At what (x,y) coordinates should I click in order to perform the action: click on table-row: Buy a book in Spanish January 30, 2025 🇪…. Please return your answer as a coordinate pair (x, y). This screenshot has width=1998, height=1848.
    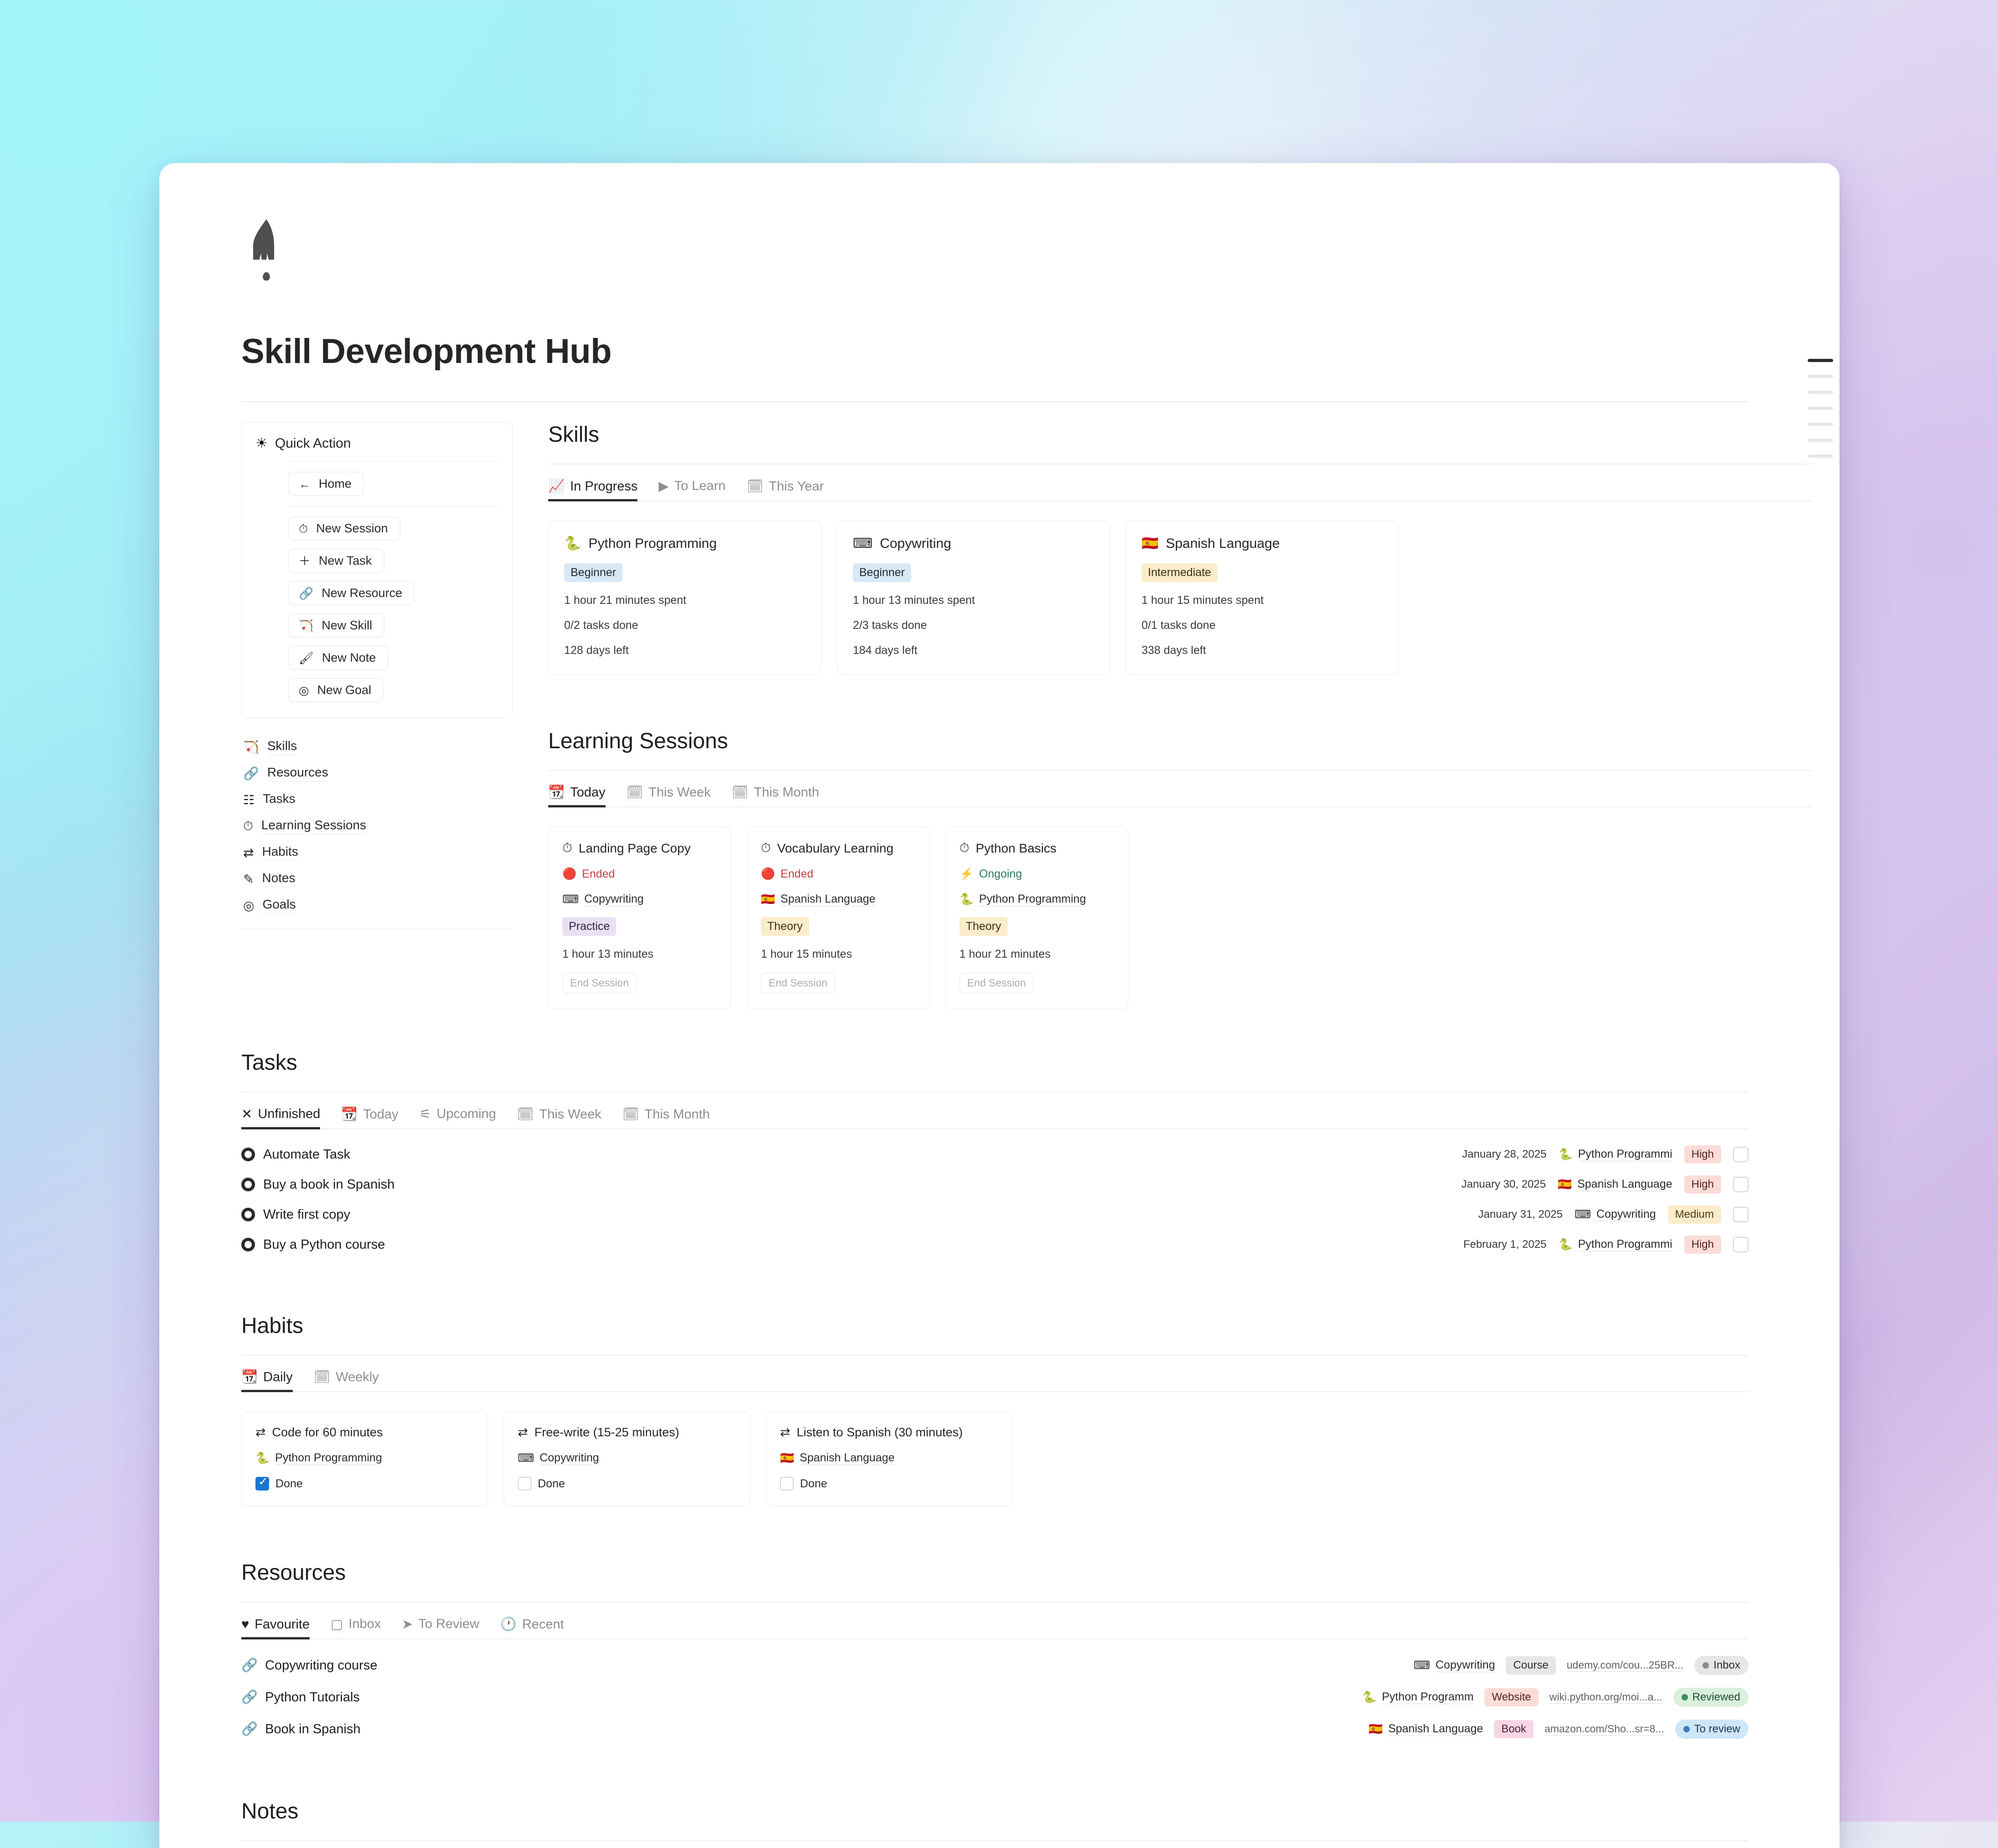
    Looking at the image, I should click on (995, 1184).